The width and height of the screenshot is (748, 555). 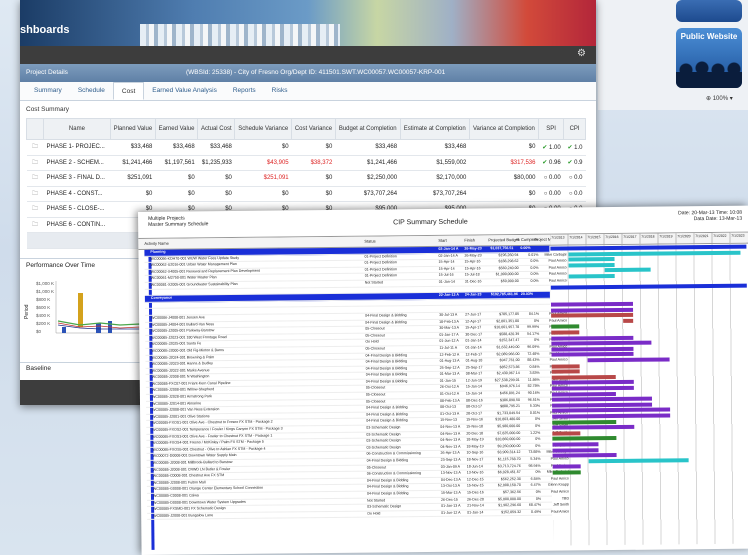 What do you see at coordinates (648, 236) in the screenshot?
I see `month-label: 7/1/2018` at bounding box center [648, 236].